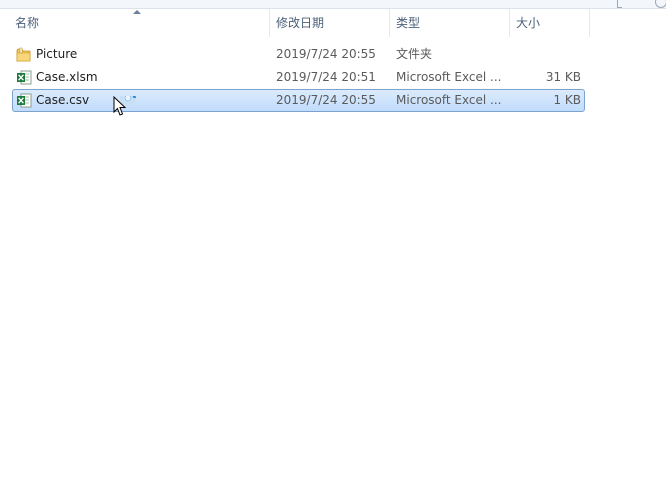 Image resolution: width=666 pixels, height=500 pixels. Describe the element at coordinates (660, 4) in the screenshot. I see `help-icon` at that location.